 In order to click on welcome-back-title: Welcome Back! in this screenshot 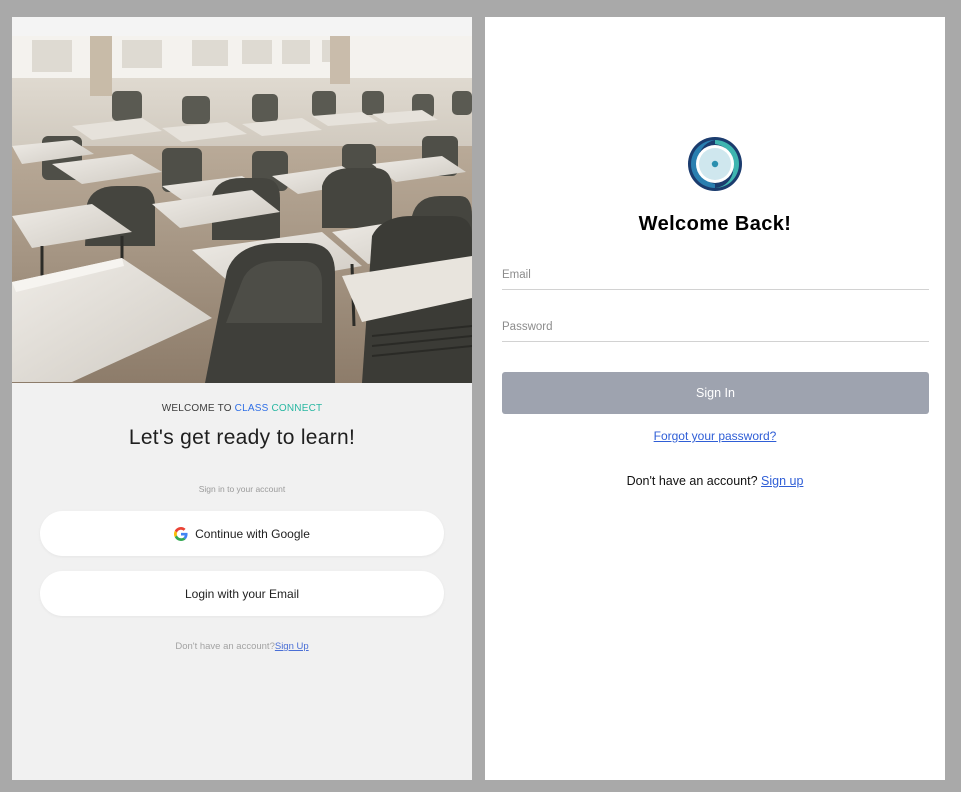, I will do `click(715, 224)`.